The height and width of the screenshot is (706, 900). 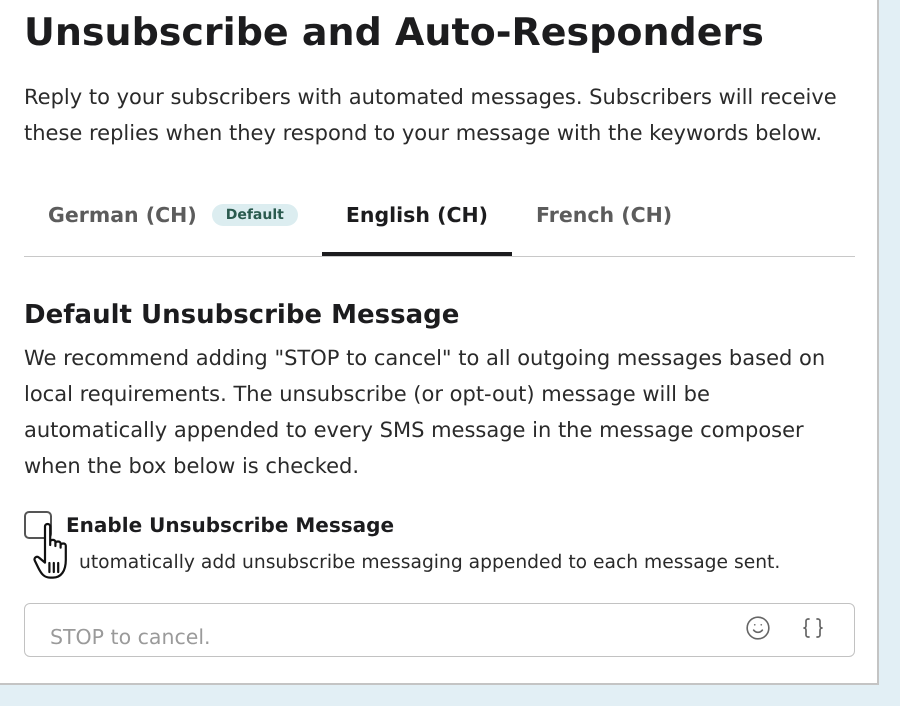 What do you see at coordinates (230, 525) in the screenshot?
I see `checkbox-label: Enable Unsubscribe Message` at bounding box center [230, 525].